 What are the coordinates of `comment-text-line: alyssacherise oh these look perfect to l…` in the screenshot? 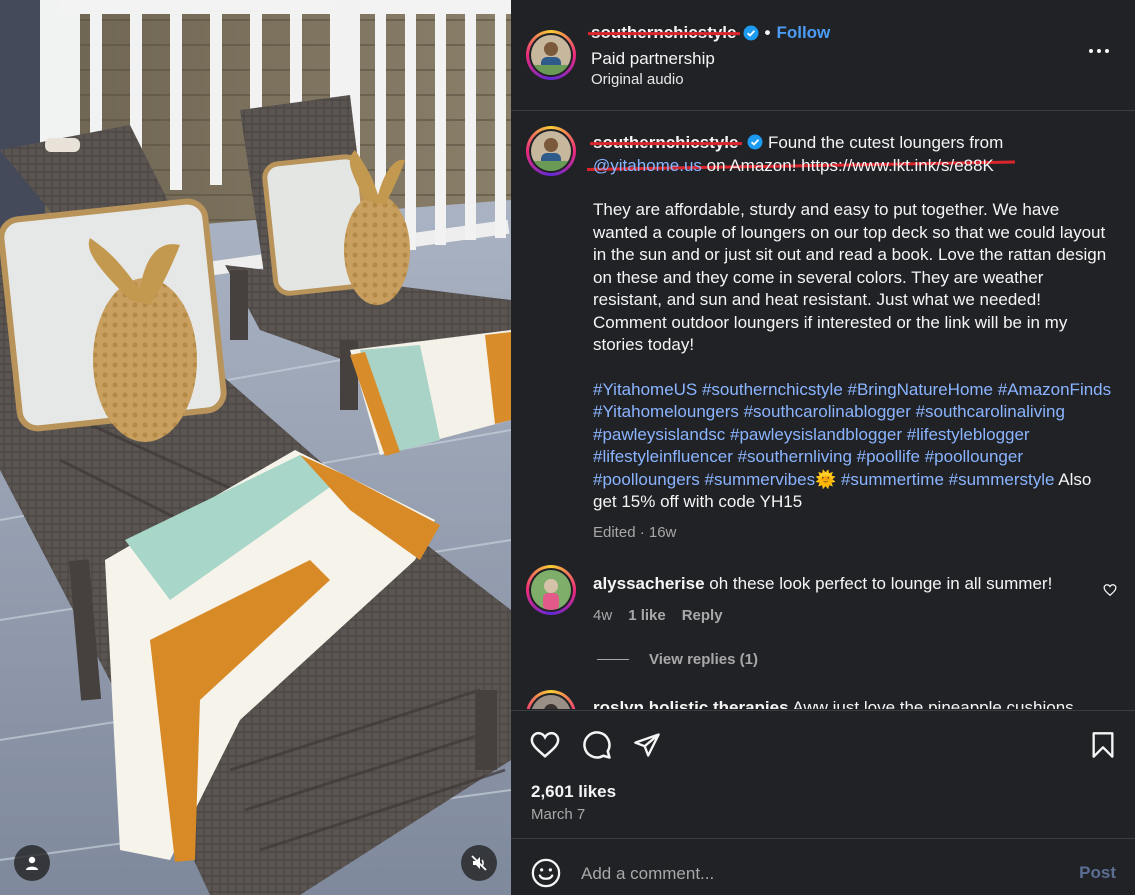 It's located at (822, 584).